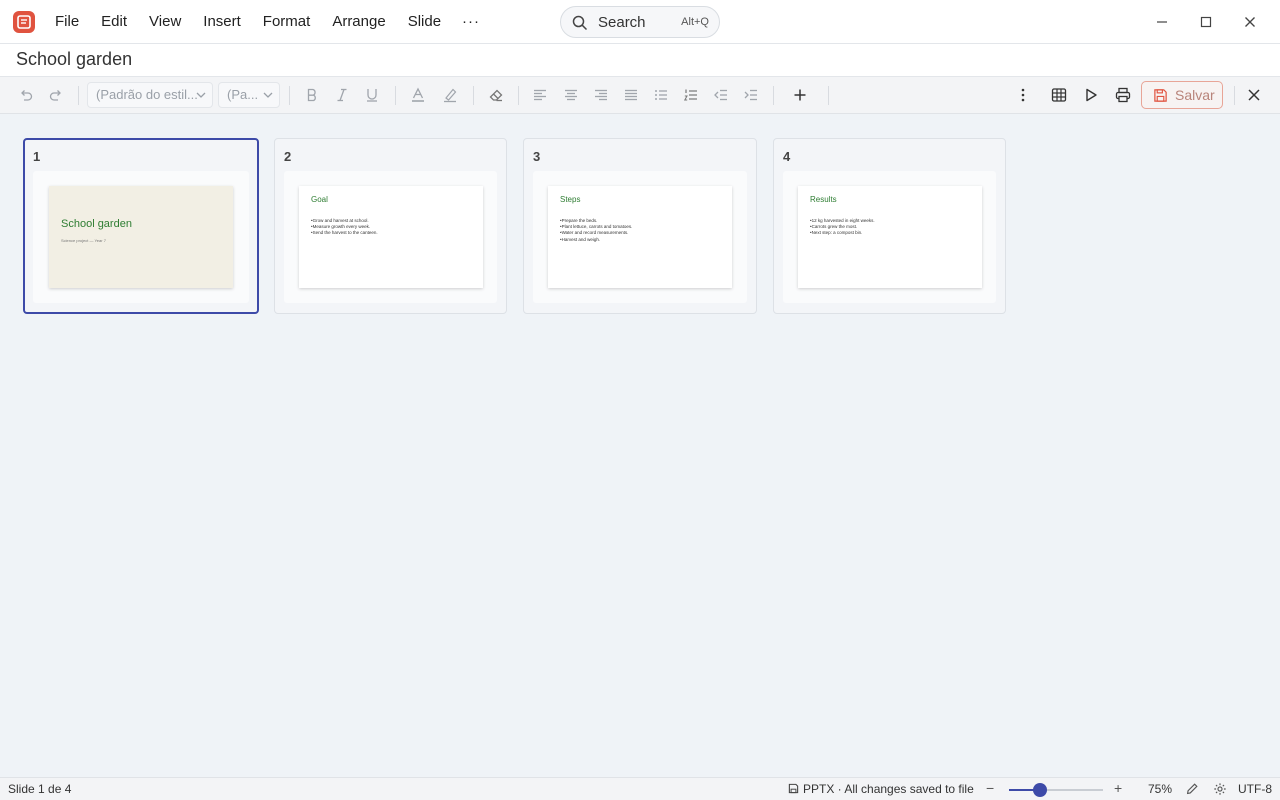  I want to click on menu-edit: Edit, so click(114, 22).